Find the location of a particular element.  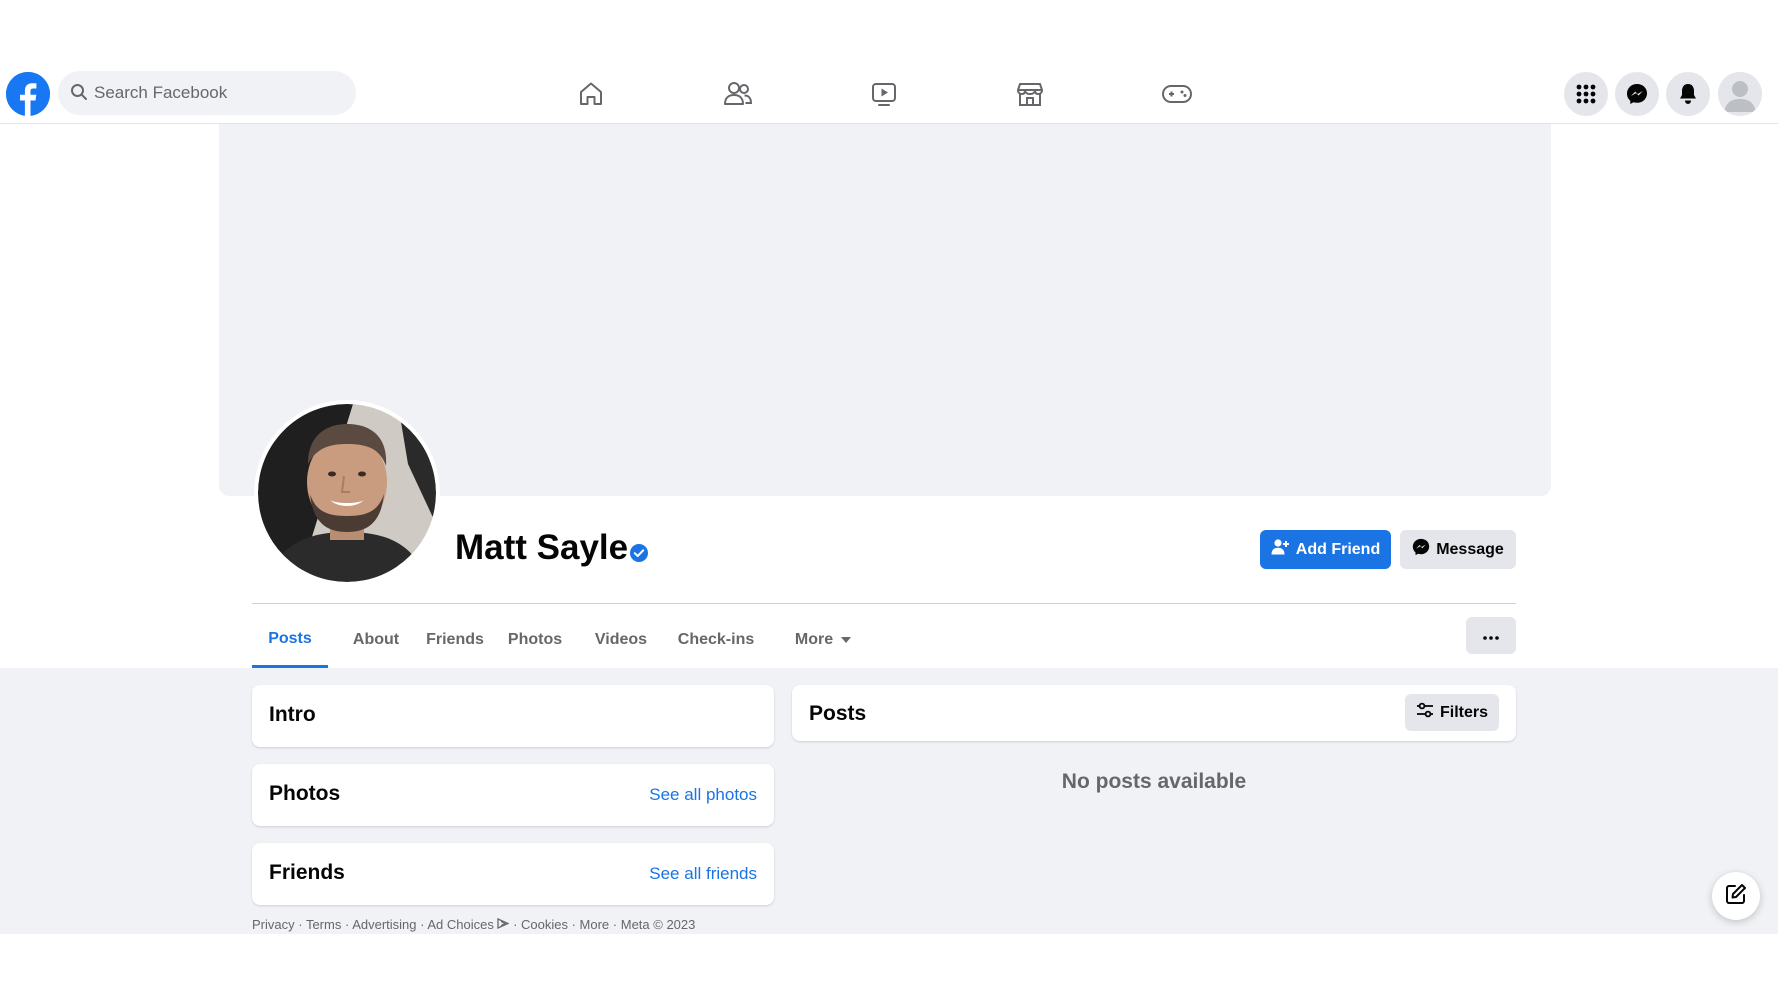

see-all-friends-link: See all friends is located at coordinates (703, 874).